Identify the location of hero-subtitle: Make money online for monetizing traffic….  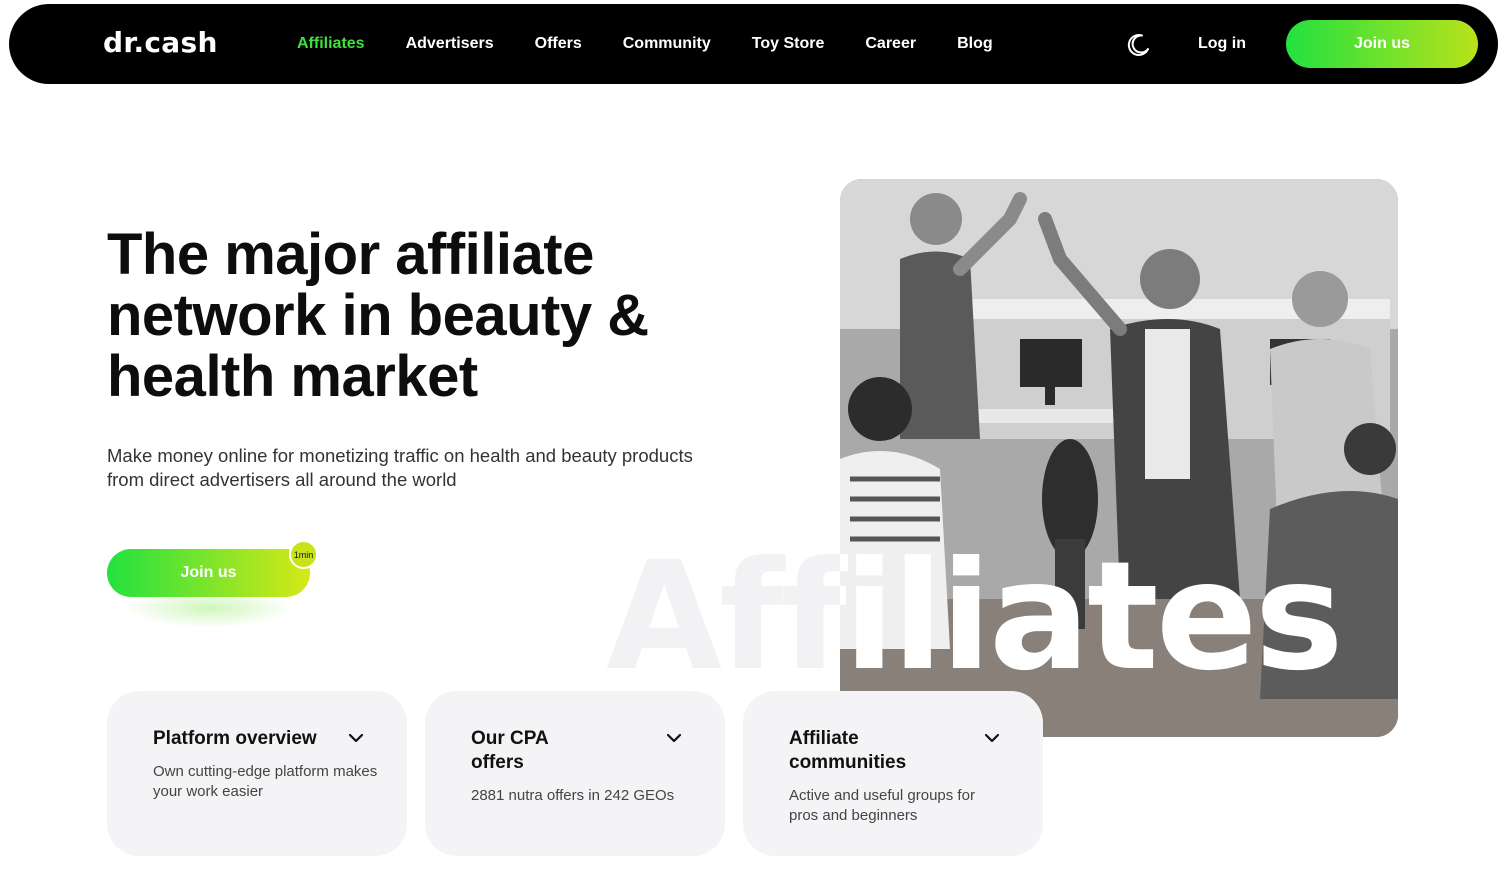
(400, 467).